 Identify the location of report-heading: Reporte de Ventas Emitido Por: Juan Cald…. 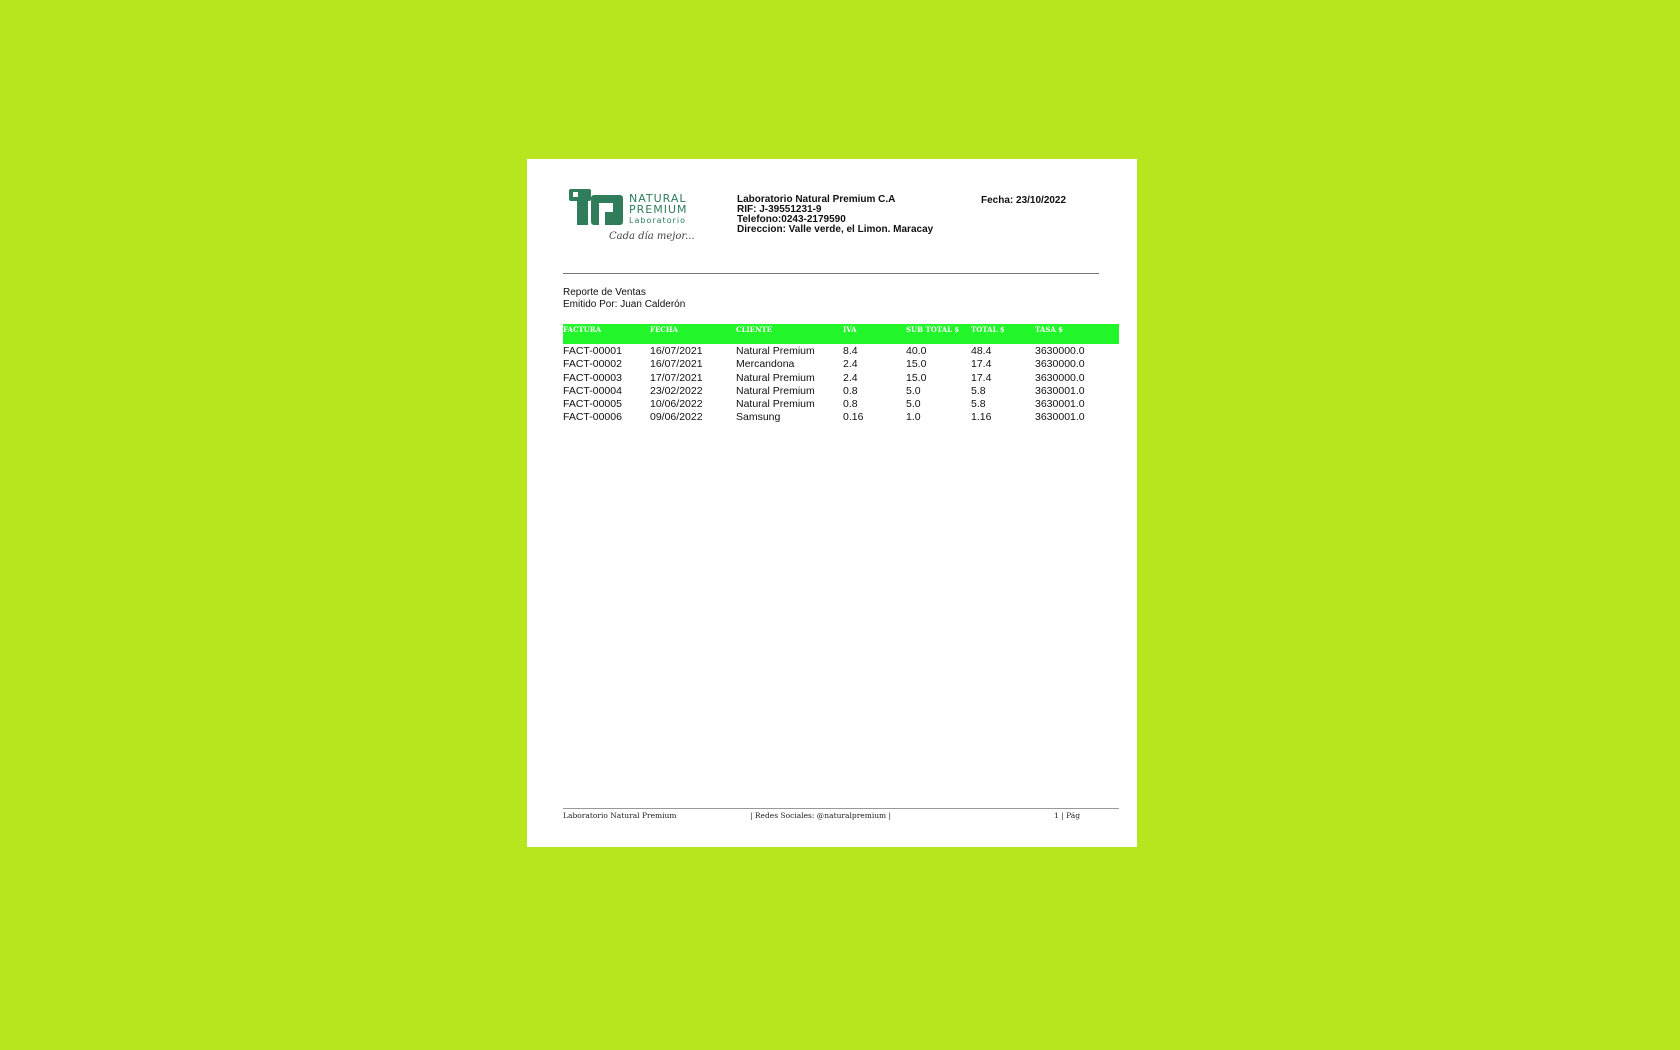
(624, 299).